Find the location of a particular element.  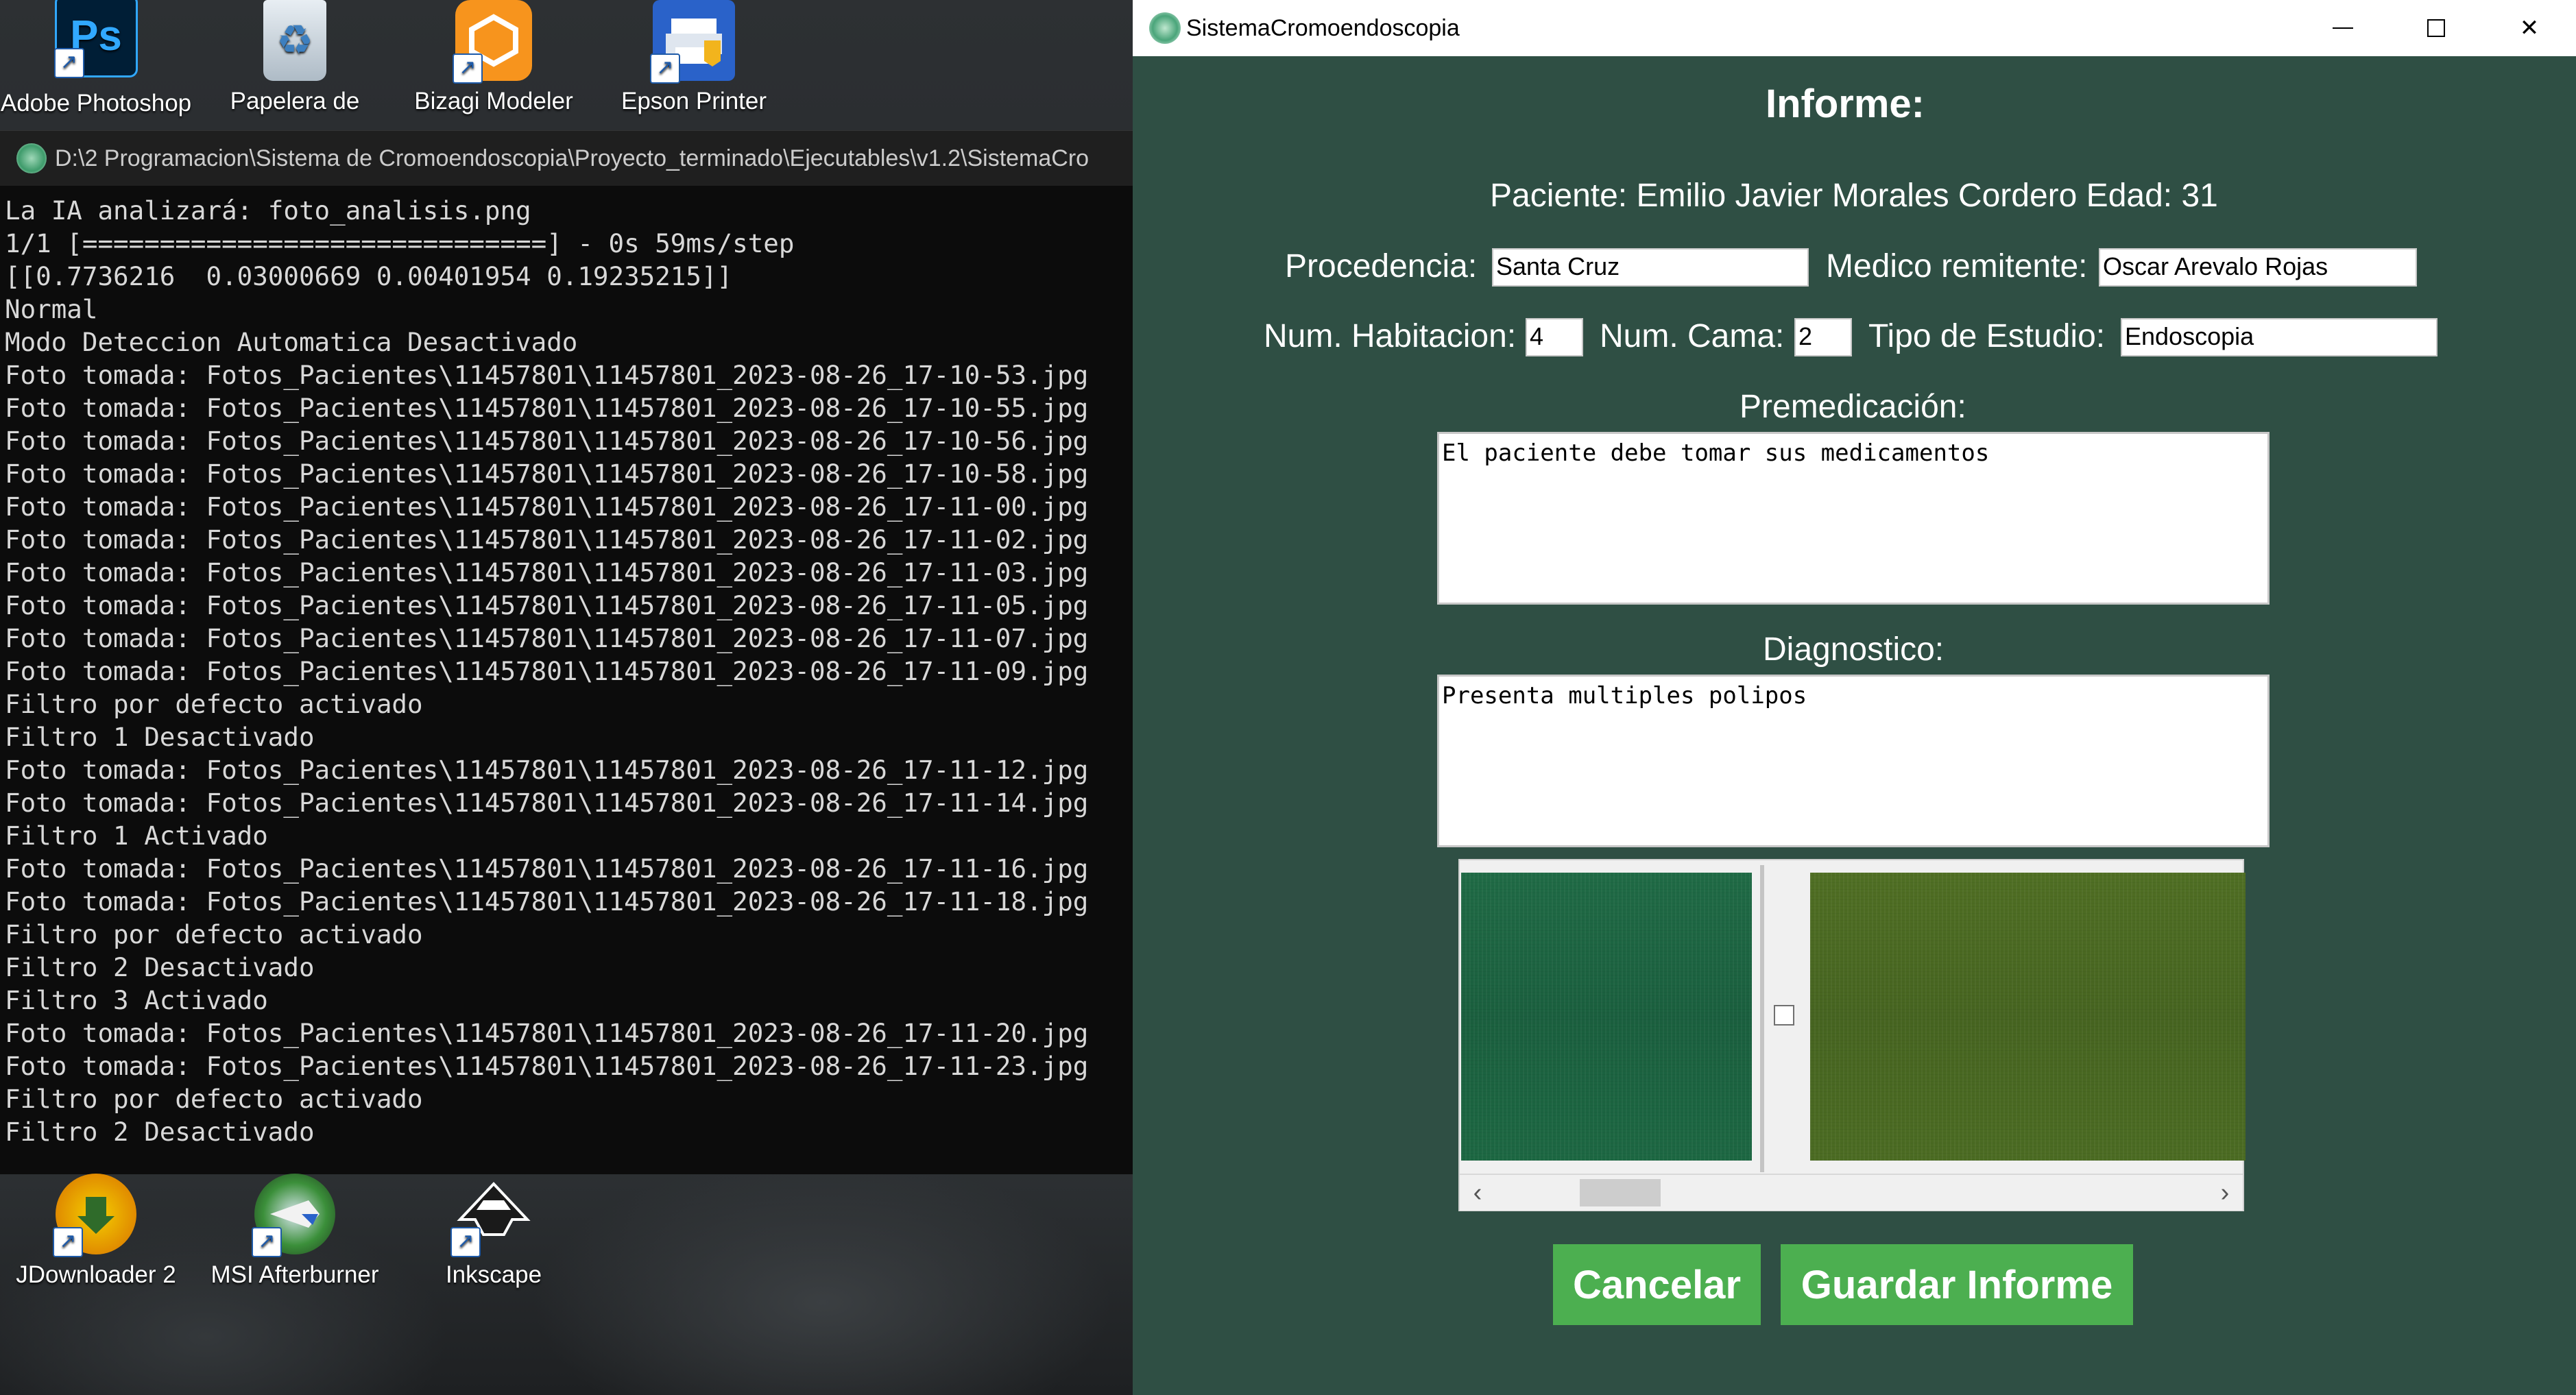

save-report-button: Guardar Informe is located at coordinates (1957, 1284).